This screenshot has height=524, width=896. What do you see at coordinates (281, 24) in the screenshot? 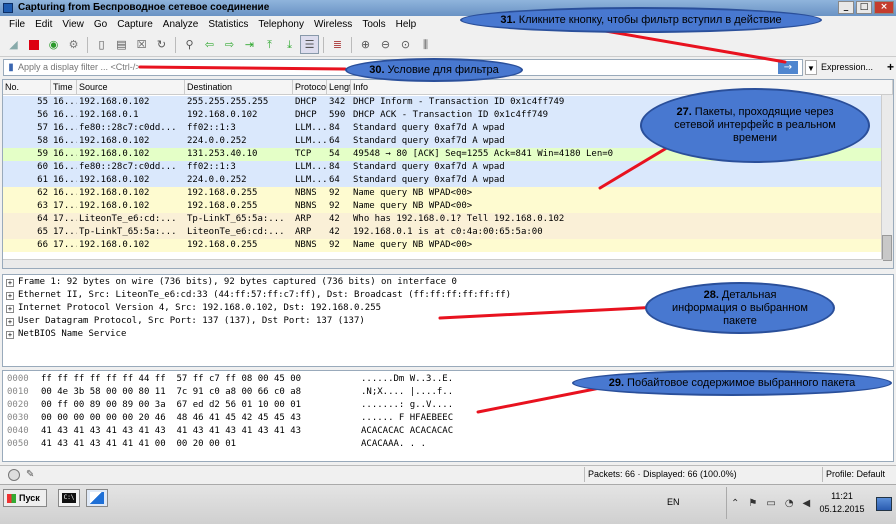
I see `menu-telephony: Telephony` at bounding box center [281, 24].